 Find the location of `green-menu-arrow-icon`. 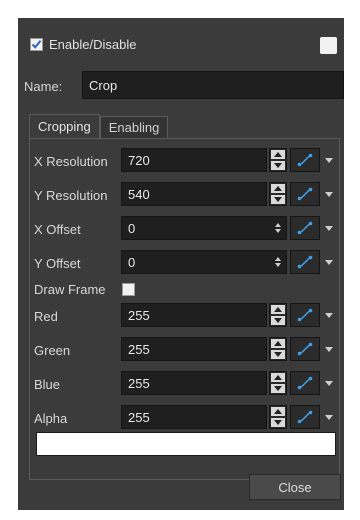

green-menu-arrow-icon is located at coordinates (329, 349).